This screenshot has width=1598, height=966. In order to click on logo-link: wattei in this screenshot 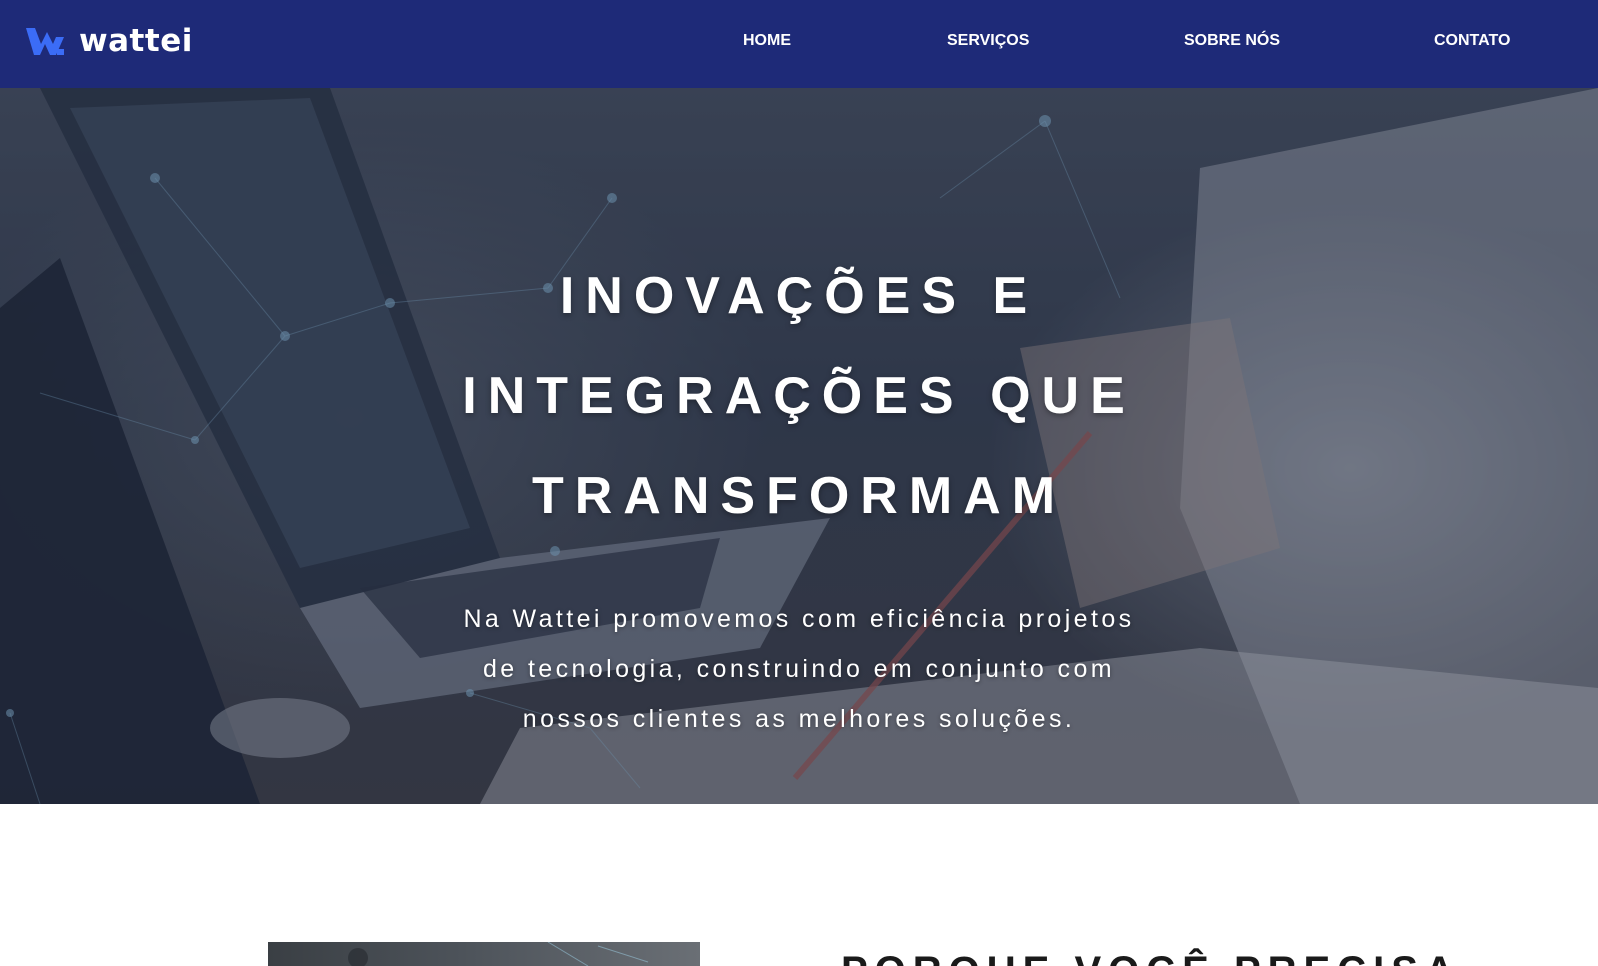, I will do `click(109, 41)`.